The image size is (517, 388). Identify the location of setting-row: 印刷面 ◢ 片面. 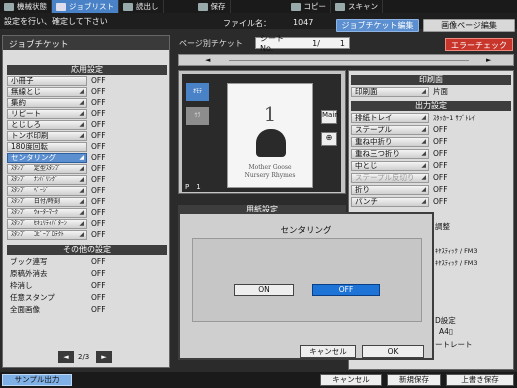
(432, 92).